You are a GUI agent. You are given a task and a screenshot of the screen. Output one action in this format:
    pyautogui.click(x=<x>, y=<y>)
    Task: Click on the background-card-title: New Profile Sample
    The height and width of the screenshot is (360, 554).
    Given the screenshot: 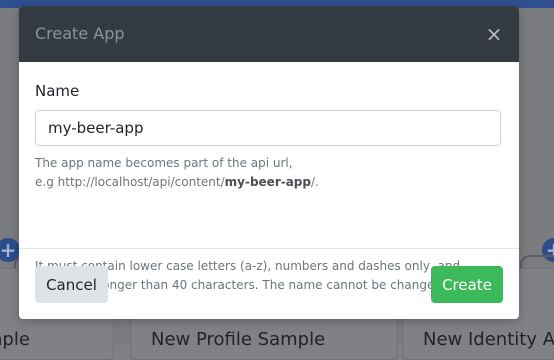 What is the action you would take?
    pyautogui.click(x=238, y=339)
    